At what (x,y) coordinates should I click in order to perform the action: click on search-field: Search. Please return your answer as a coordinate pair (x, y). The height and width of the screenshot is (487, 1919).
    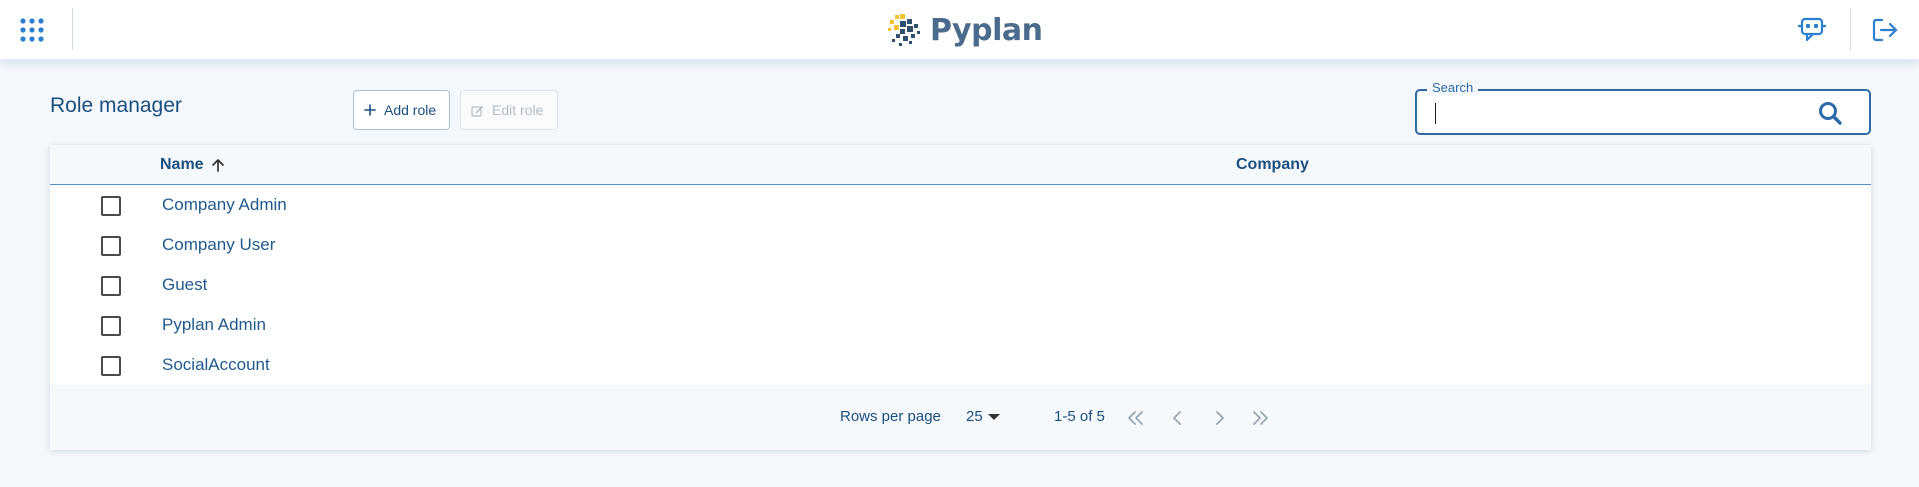
    Looking at the image, I should click on (1643, 107).